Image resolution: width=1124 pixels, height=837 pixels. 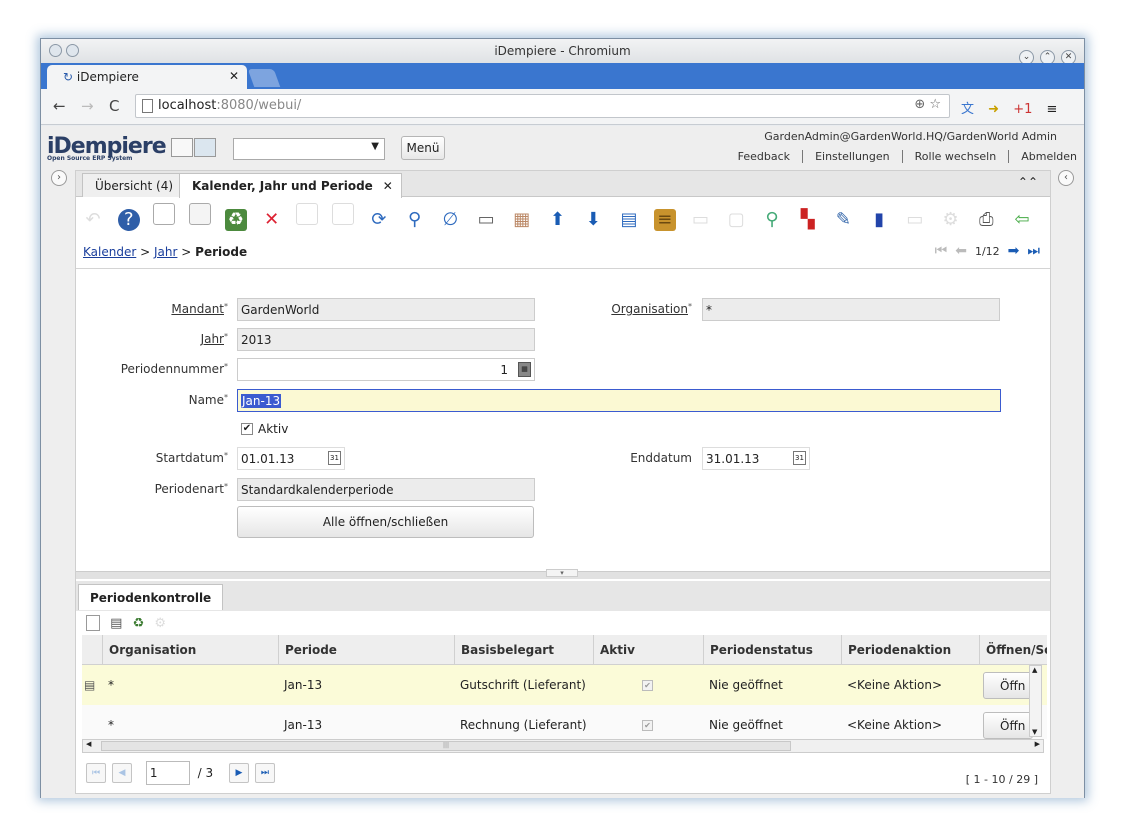 What do you see at coordinates (851, 309) in the screenshot?
I see `organisation-field: *` at bounding box center [851, 309].